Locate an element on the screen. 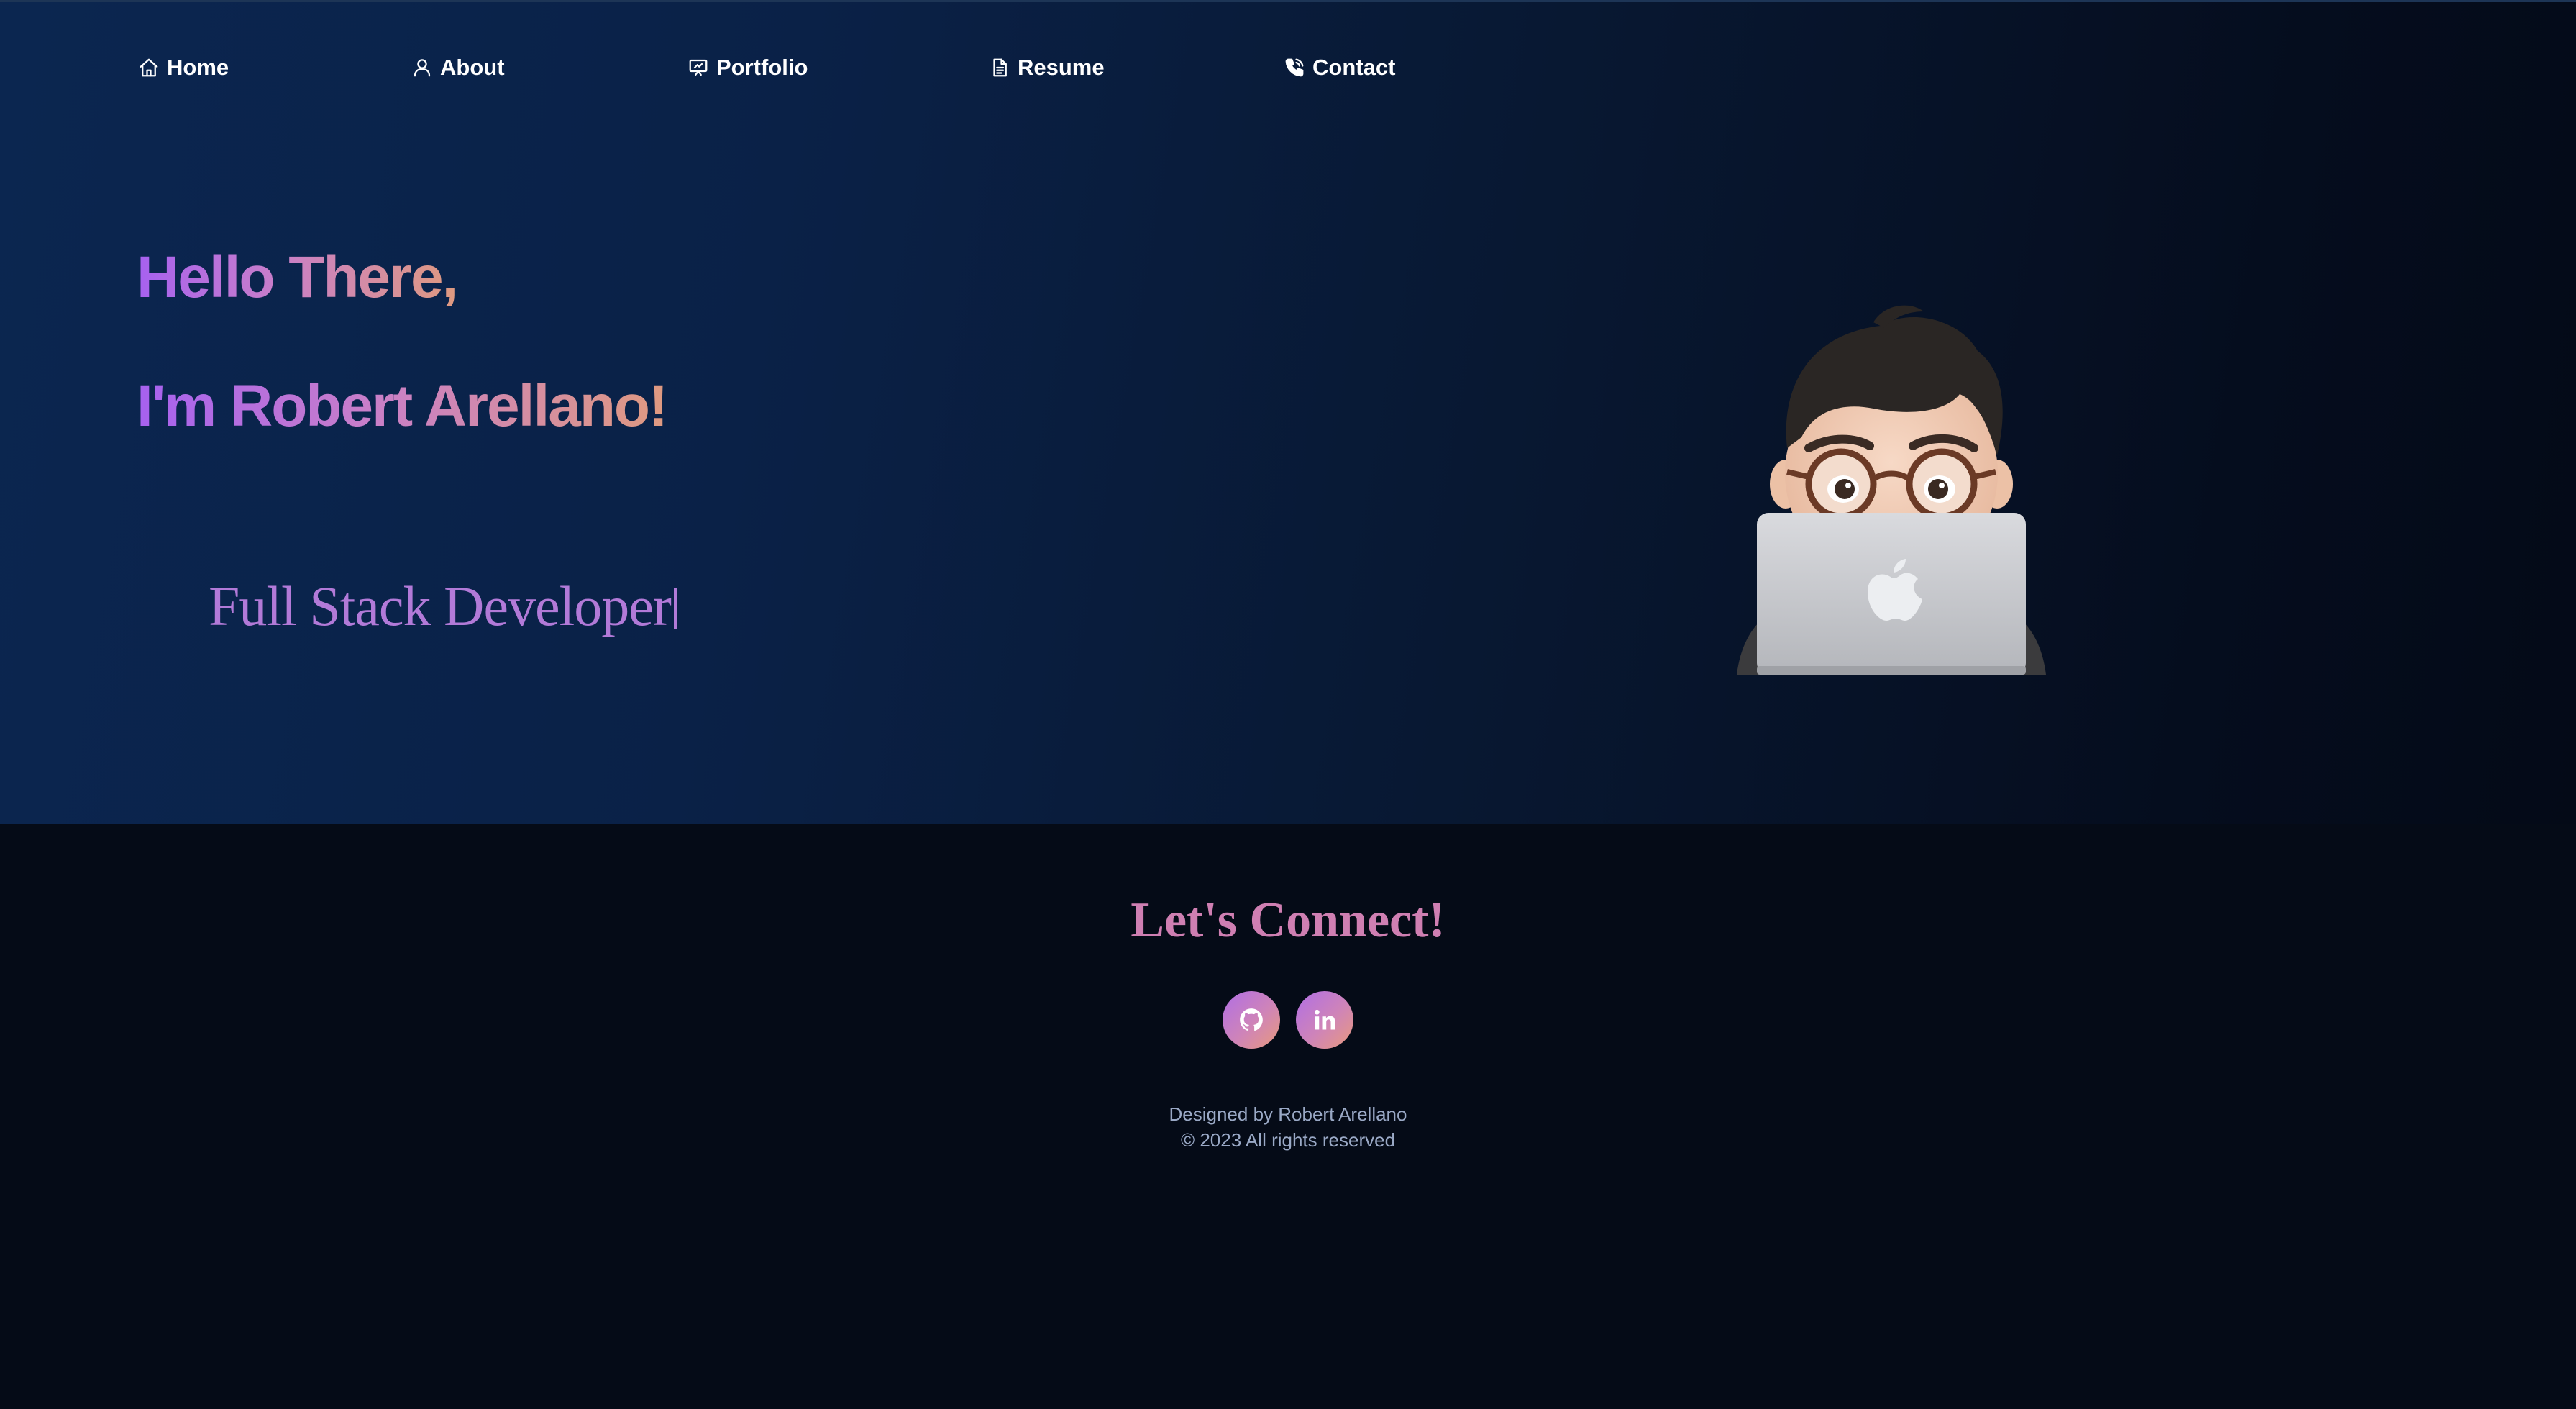  social-links is located at coordinates (1289, 1020).